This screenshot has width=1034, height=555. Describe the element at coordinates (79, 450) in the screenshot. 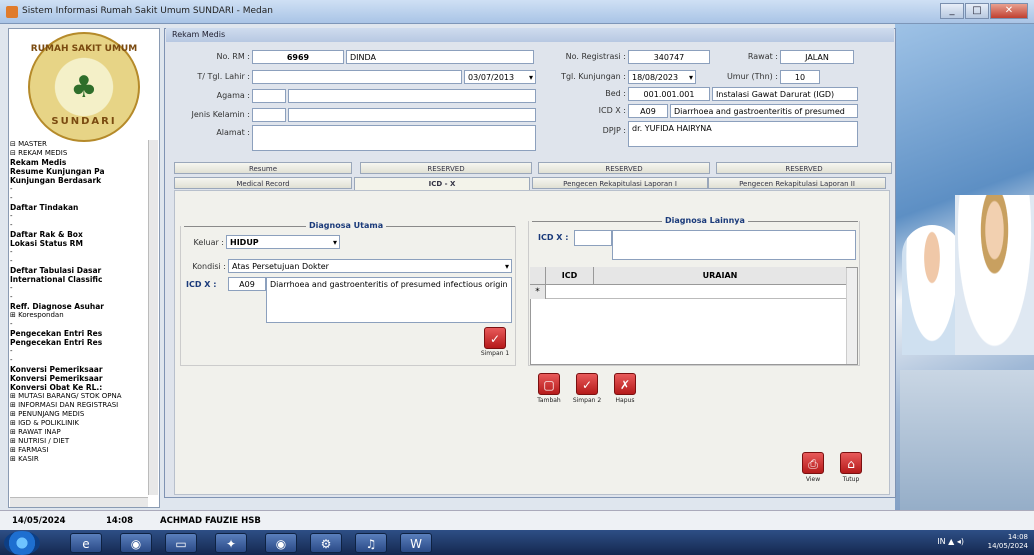

I see `tree-item: ⊞ FARMASI` at that location.